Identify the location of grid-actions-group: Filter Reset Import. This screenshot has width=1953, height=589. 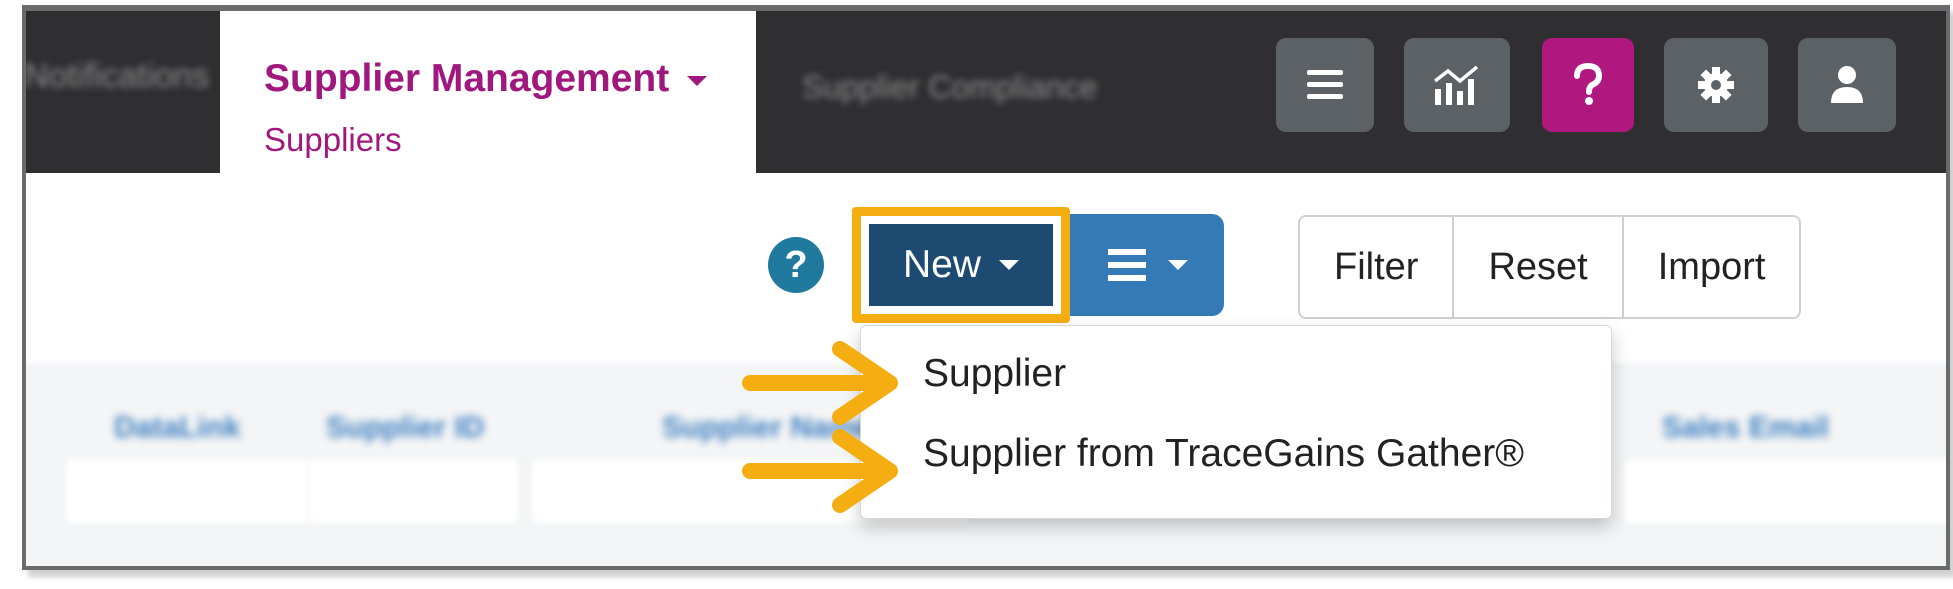
(1550, 267).